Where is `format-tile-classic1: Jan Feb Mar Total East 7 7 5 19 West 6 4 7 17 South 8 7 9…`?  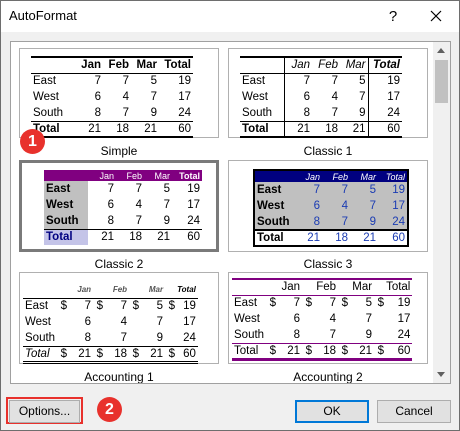
format-tile-classic1: Jan Feb Mar Total East 7 7 5 19 West 6 4 7 17 South 8 7 9… is located at coordinates (328, 104).